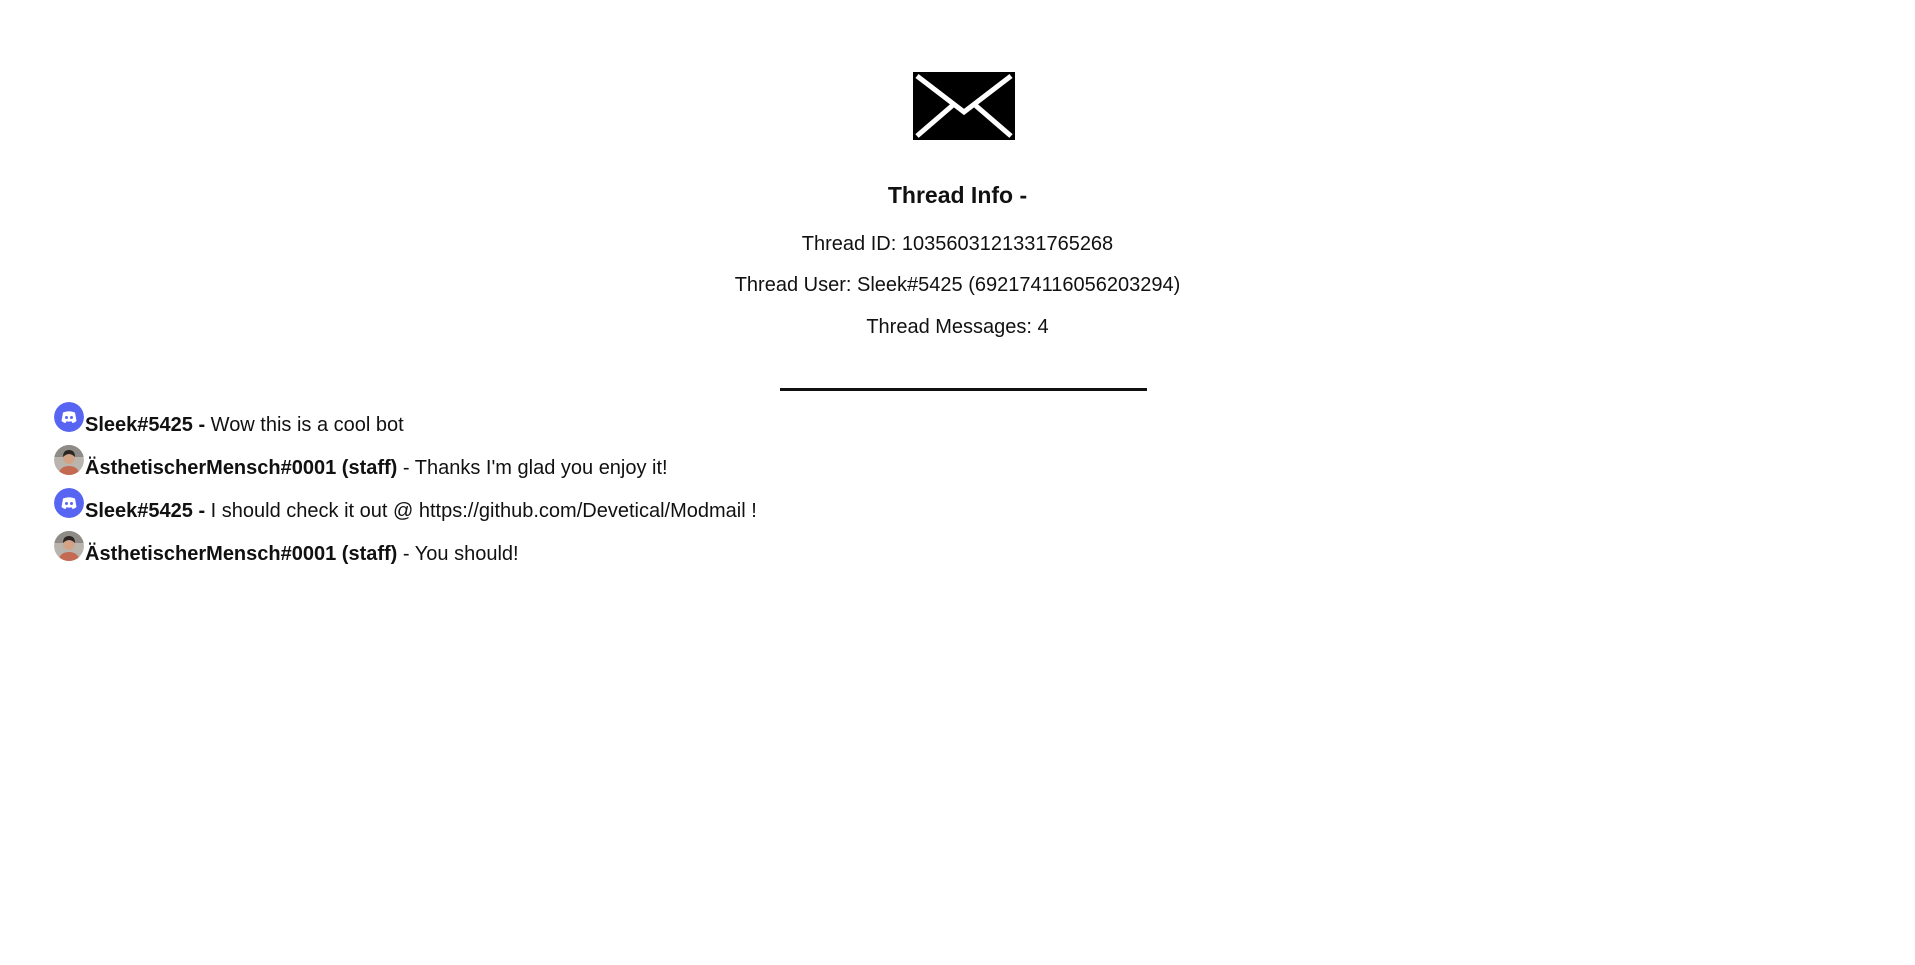 This screenshot has height=965, width=1915. Describe the element at coordinates (466, 554) in the screenshot. I see `message-content: You should!` at that location.